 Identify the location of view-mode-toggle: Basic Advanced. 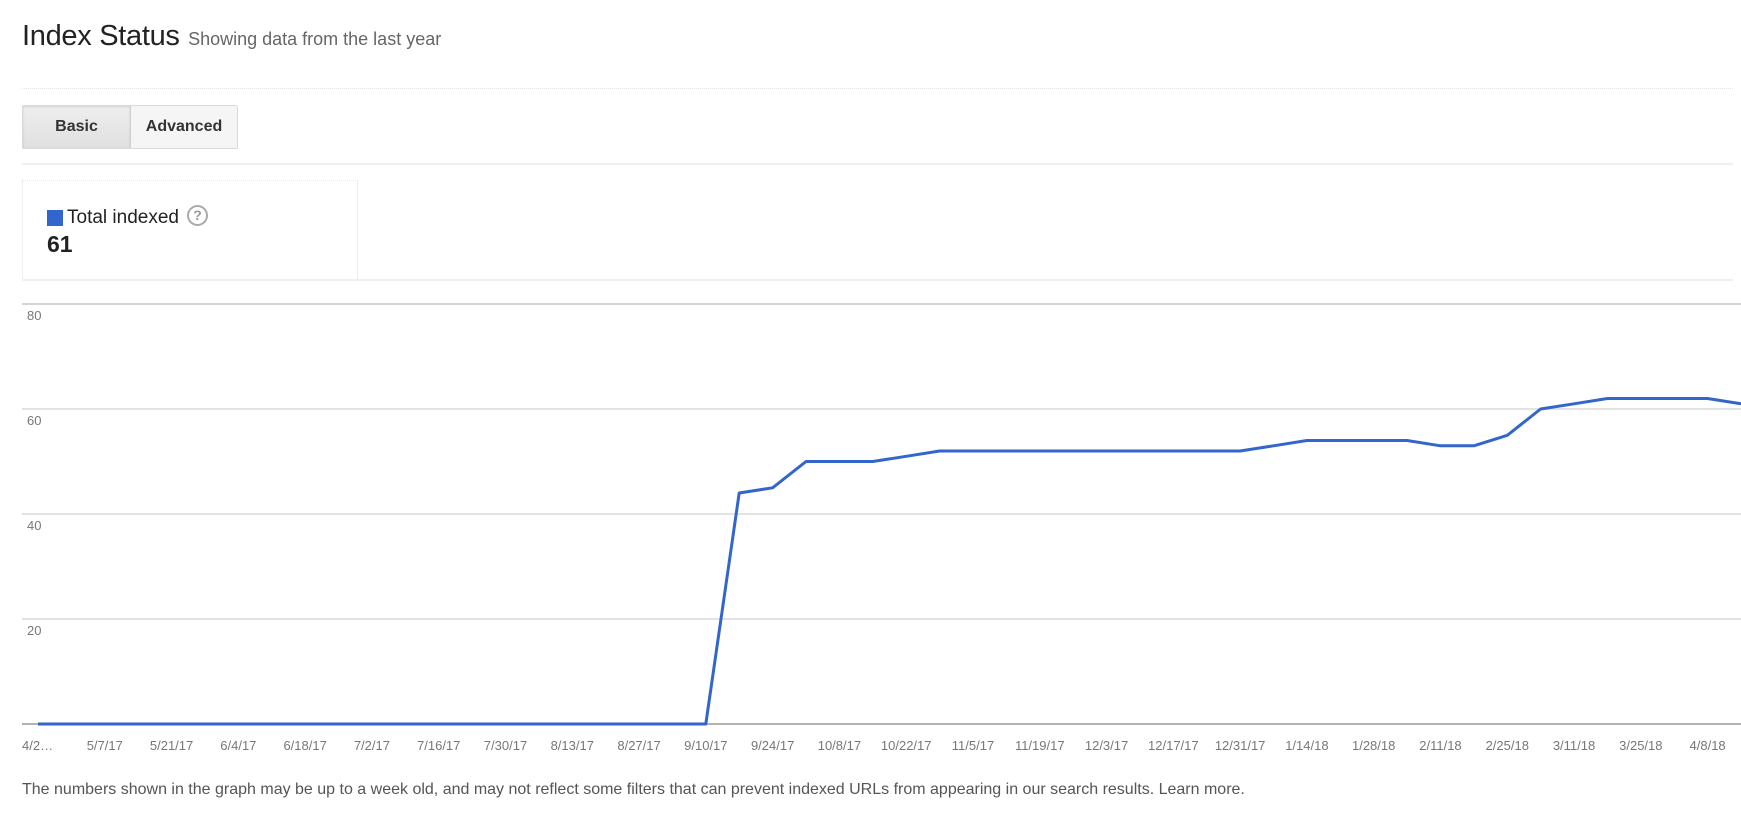
(130, 127).